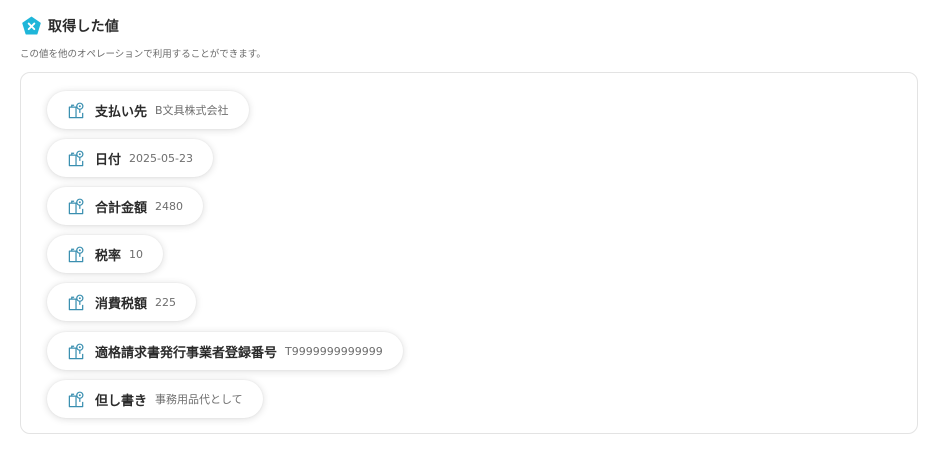  I want to click on field-label: 消費税額, so click(121, 304).